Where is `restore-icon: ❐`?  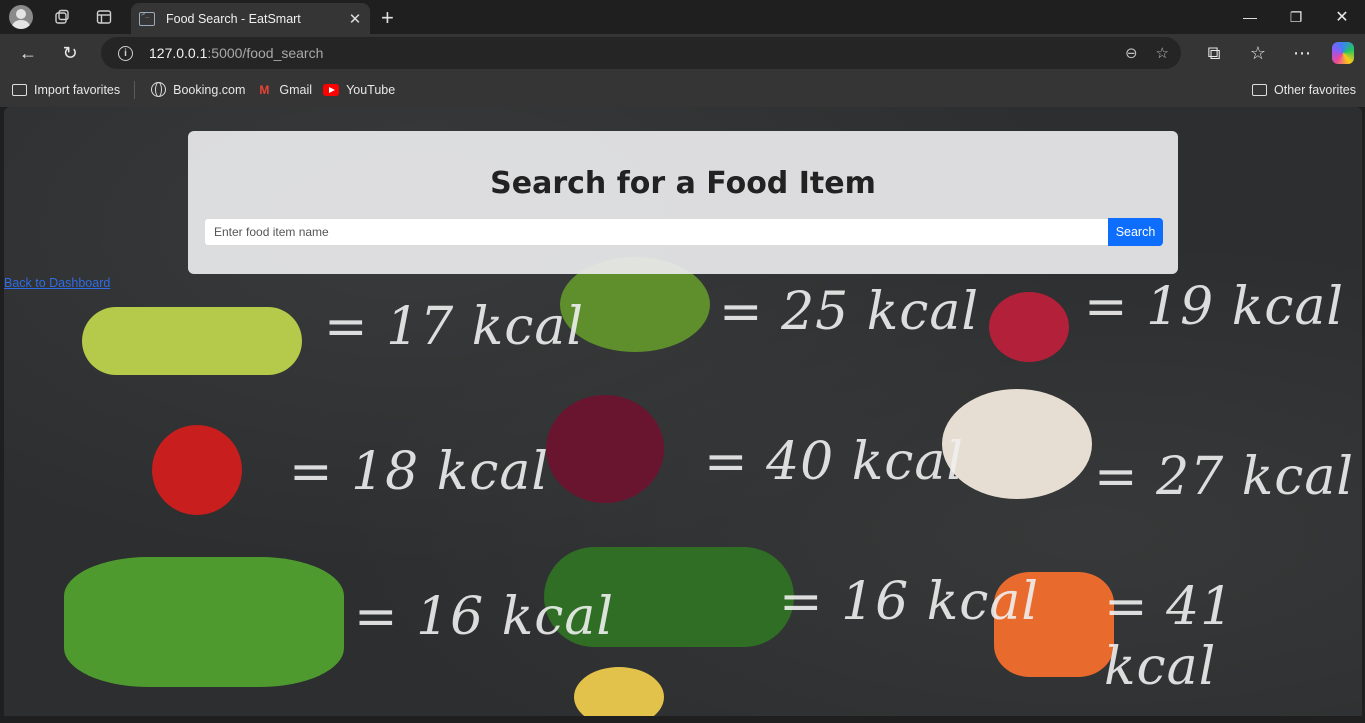
restore-icon: ❐ is located at coordinates (1296, 17).